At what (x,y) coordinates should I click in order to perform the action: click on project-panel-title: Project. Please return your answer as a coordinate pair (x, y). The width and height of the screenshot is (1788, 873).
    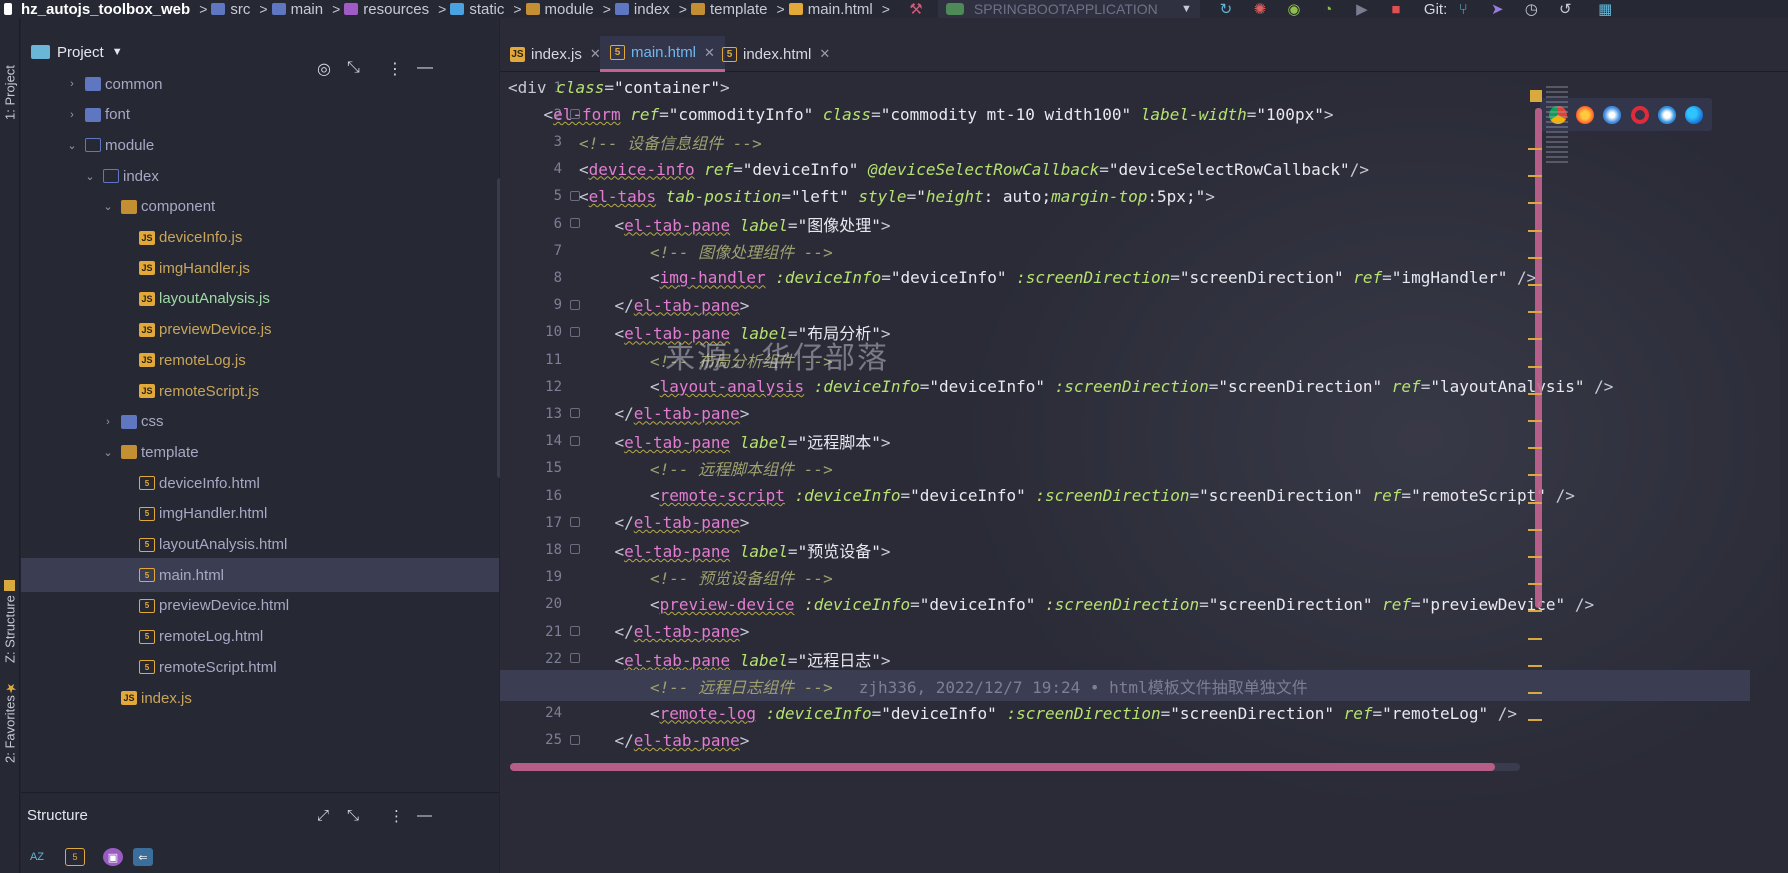
    Looking at the image, I should click on (80, 52).